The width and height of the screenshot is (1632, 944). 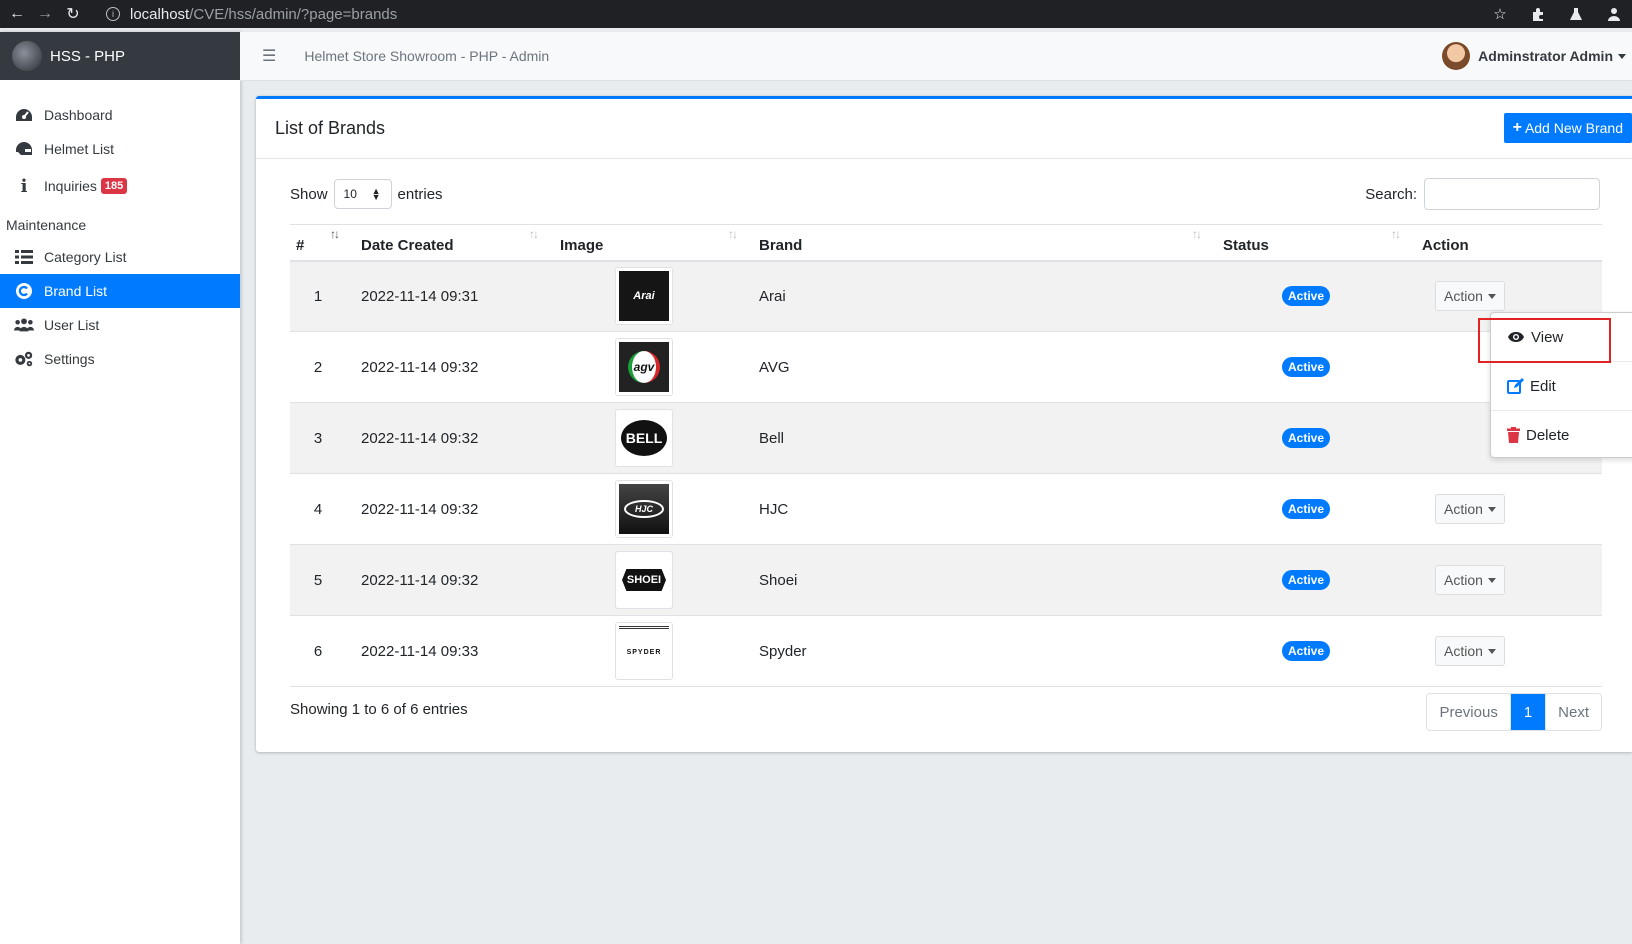 I want to click on row-brand: AVG, so click(x=774, y=367).